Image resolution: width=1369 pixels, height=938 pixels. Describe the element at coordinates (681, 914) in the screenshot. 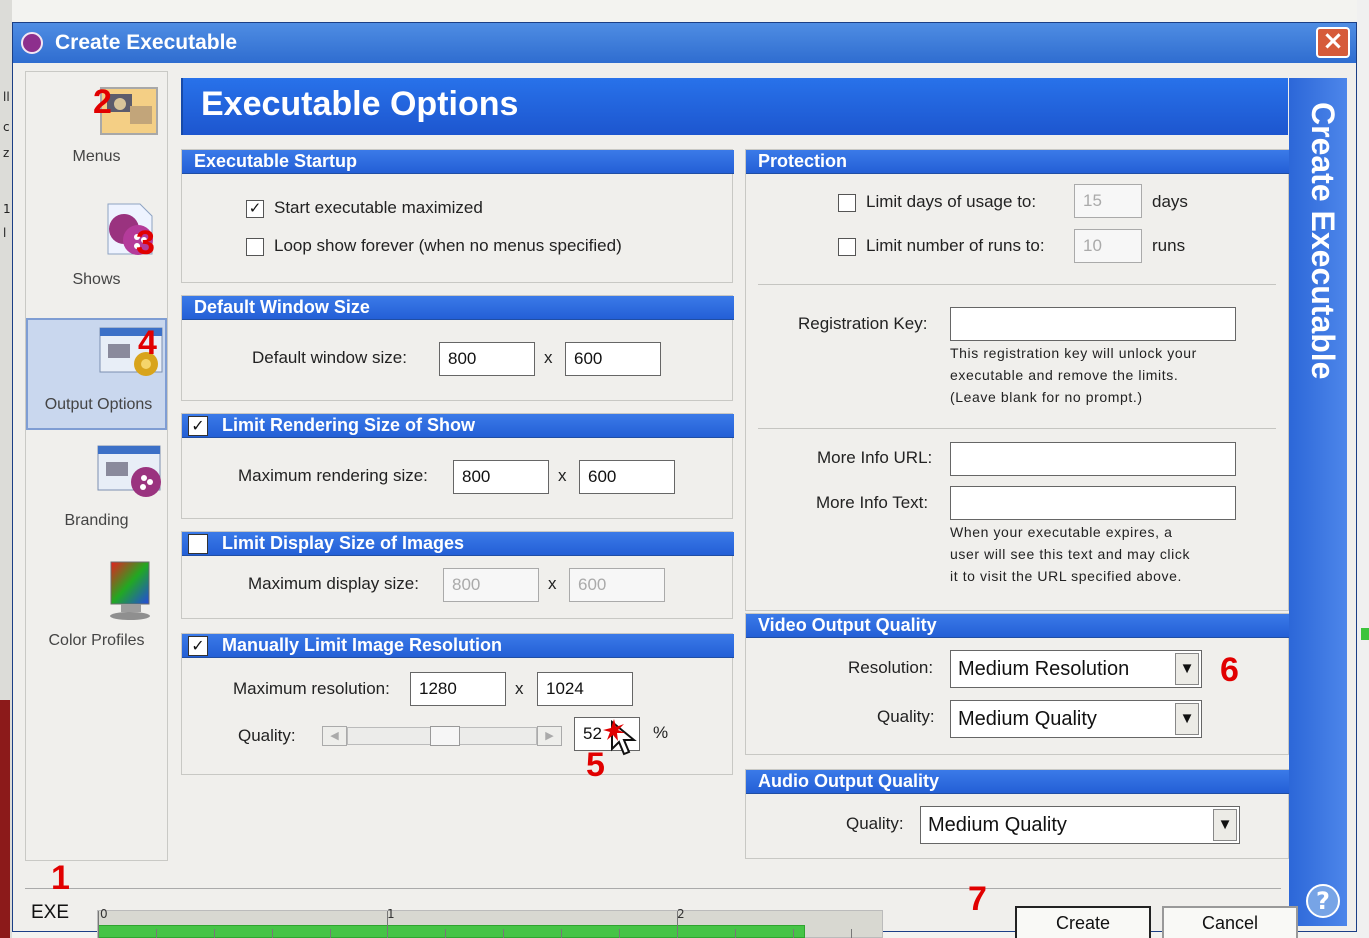

I see `timeline-tick-label: 2` at that location.